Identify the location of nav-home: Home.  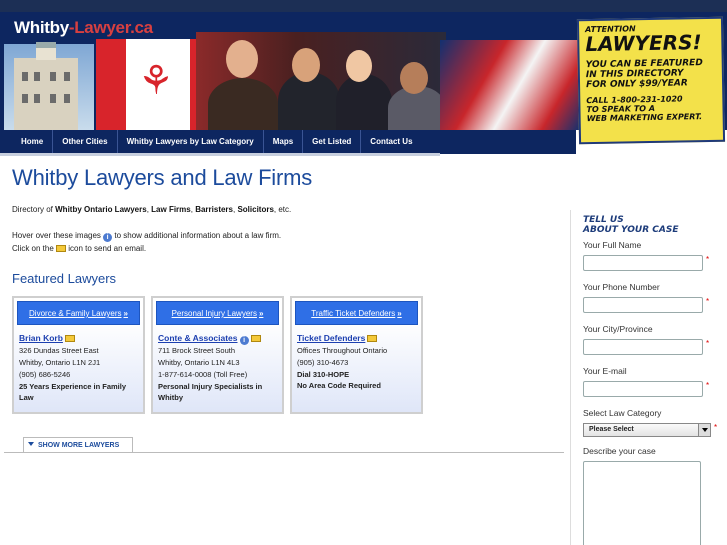
(33, 142).